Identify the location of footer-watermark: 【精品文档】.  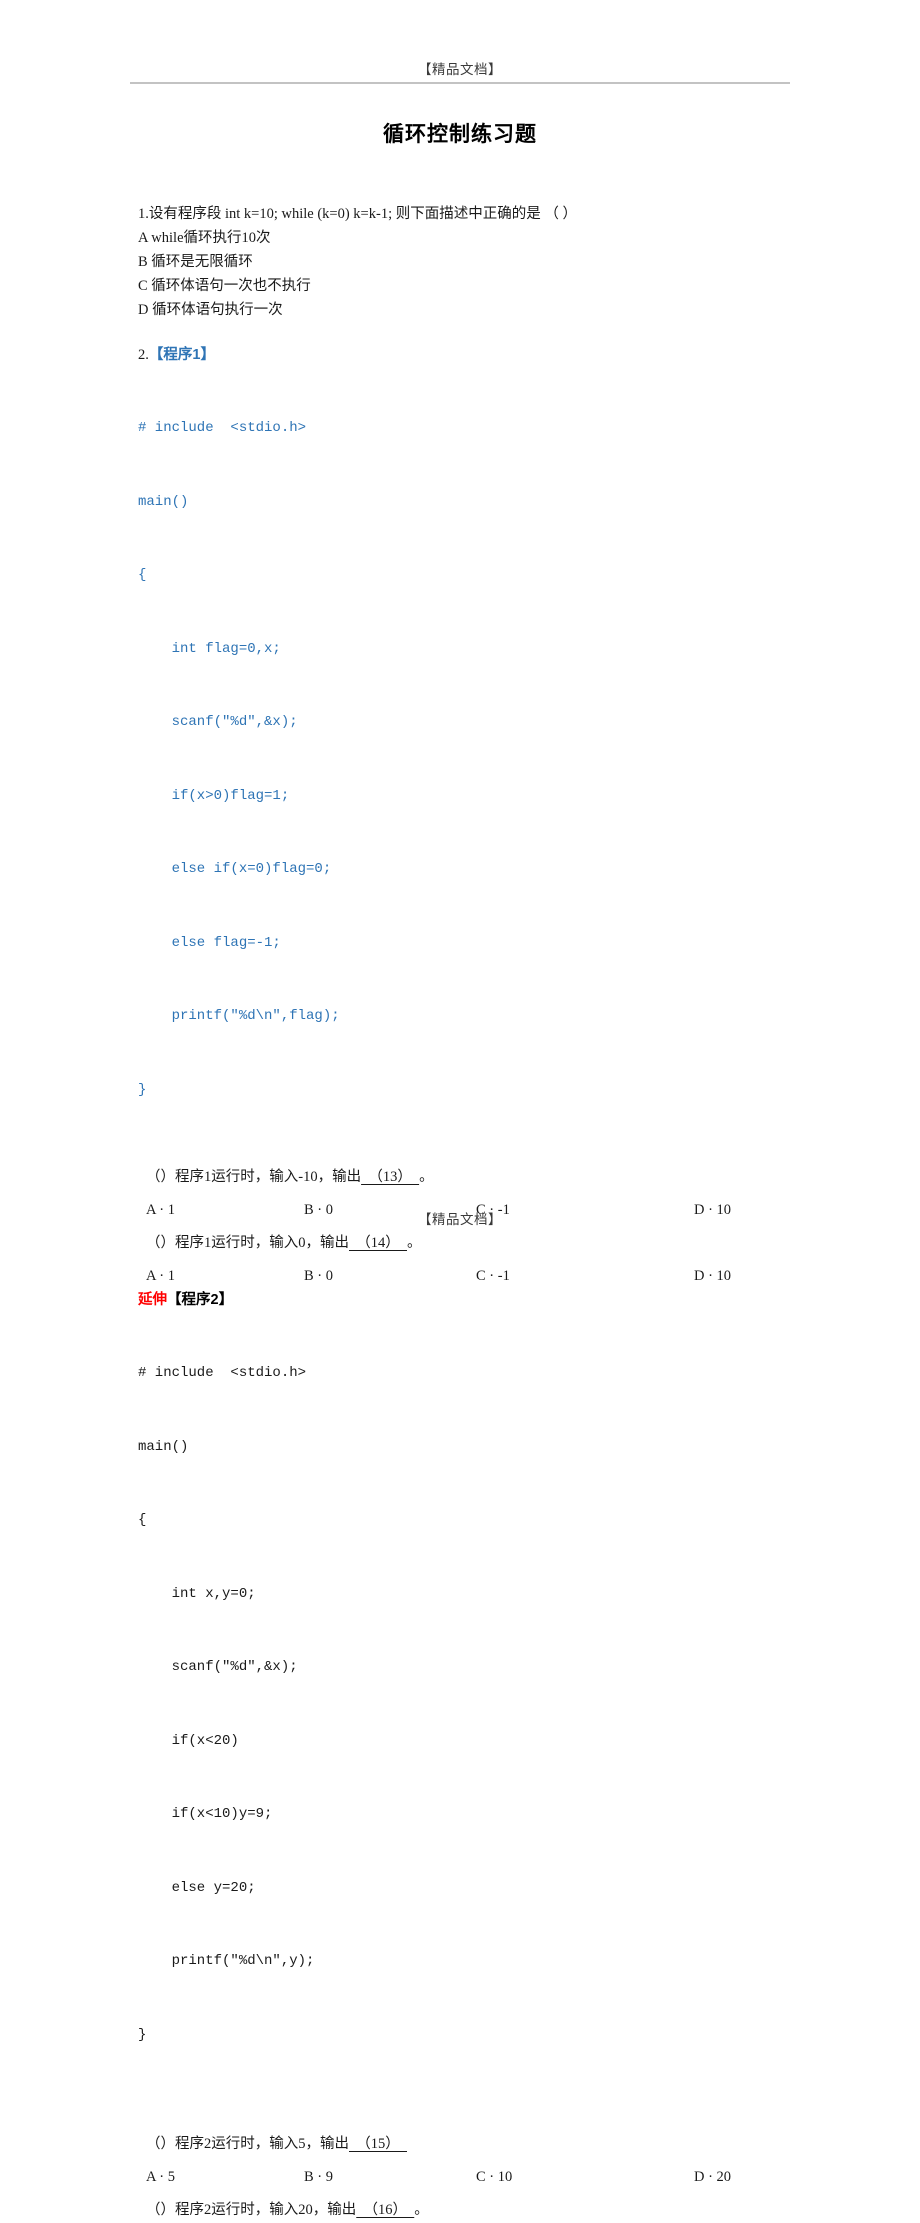
(460, 1219).